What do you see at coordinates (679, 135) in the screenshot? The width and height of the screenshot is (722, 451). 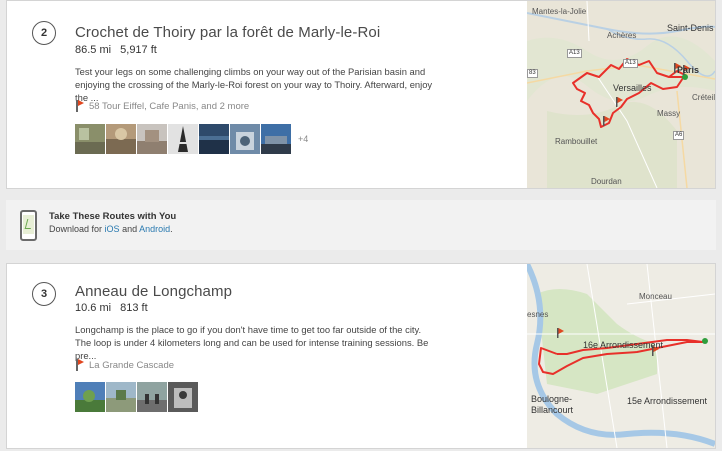 I see `map-road-label: A6` at bounding box center [679, 135].